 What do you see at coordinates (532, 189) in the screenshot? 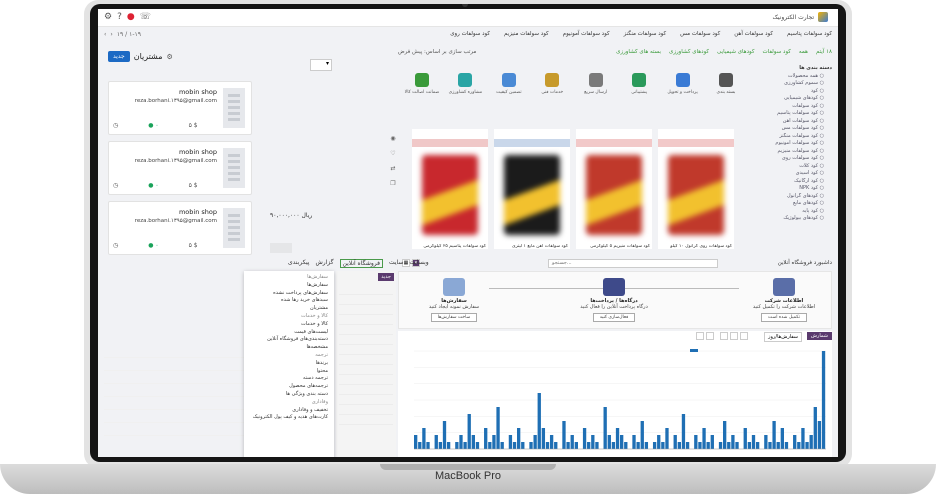
I see `product-card: کود سولفات آهن مایع ۱ لیتری` at bounding box center [532, 189].